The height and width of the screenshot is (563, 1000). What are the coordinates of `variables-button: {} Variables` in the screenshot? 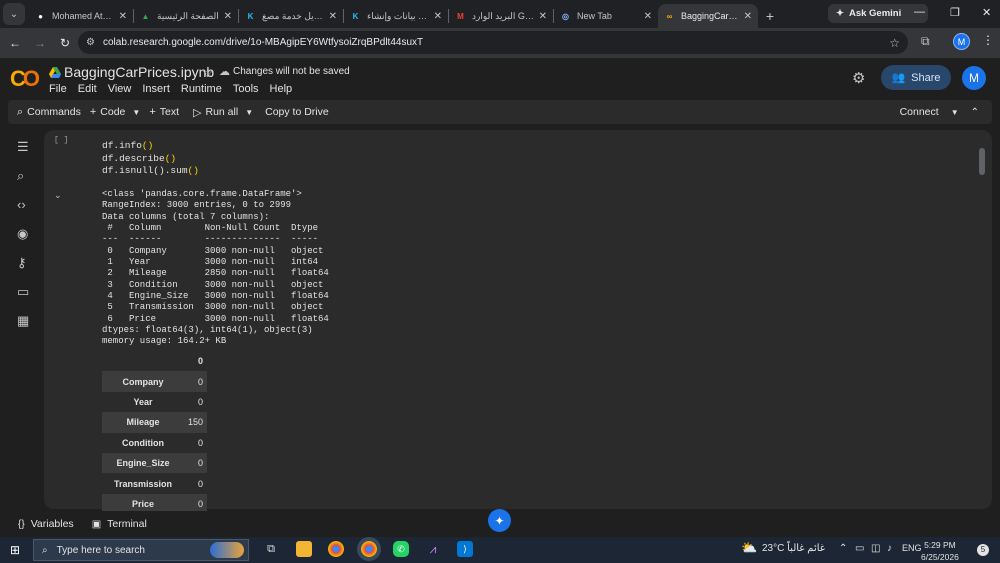 It's located at (46, 524).